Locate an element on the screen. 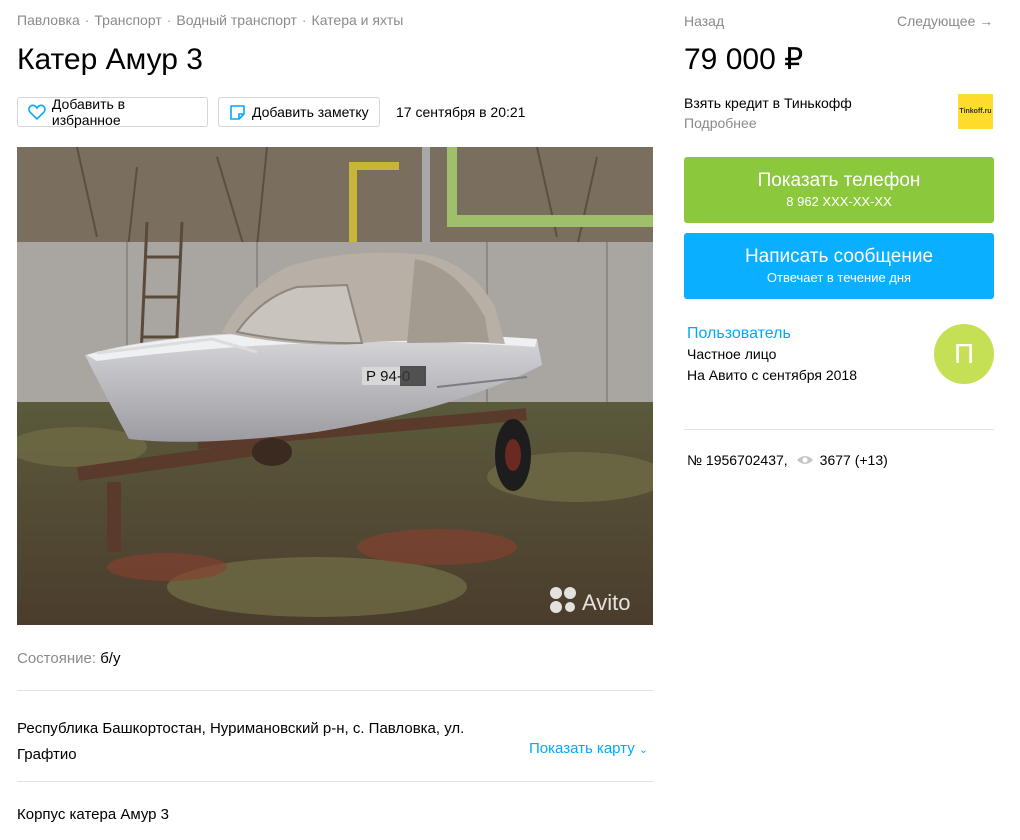 This screenshot has width=1020, height=840. tinkoff-logo-text: Tinkoff.ru is located at coordinates (975, 111).